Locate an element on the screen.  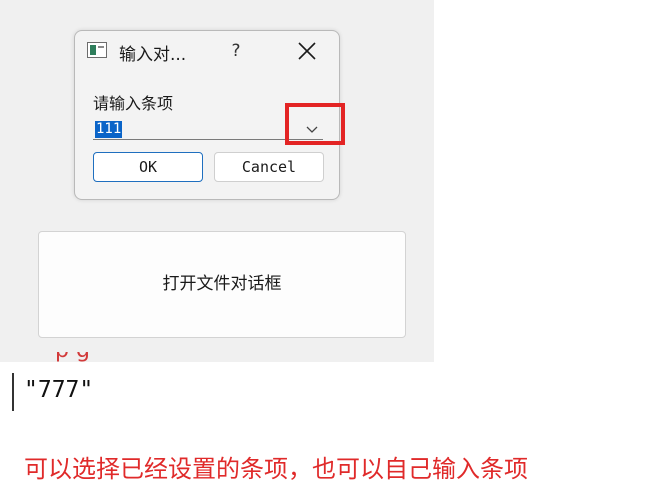
highlight-box is located at coordinates (315, 124).